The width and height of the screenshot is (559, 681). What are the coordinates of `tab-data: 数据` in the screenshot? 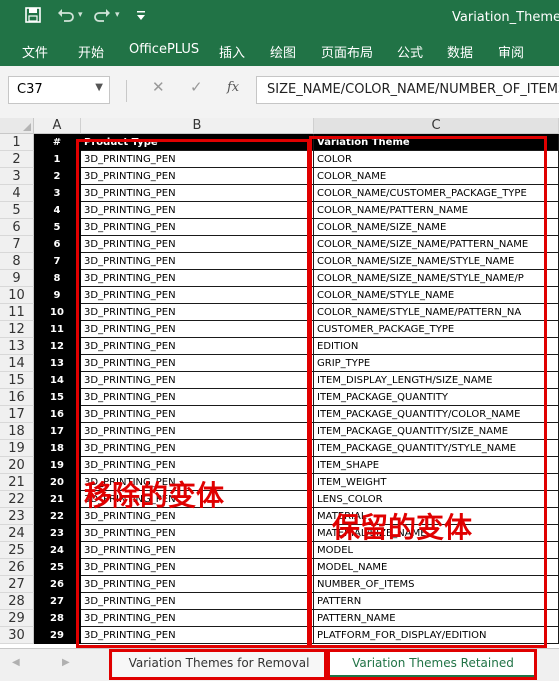 It's located at (460, 51).